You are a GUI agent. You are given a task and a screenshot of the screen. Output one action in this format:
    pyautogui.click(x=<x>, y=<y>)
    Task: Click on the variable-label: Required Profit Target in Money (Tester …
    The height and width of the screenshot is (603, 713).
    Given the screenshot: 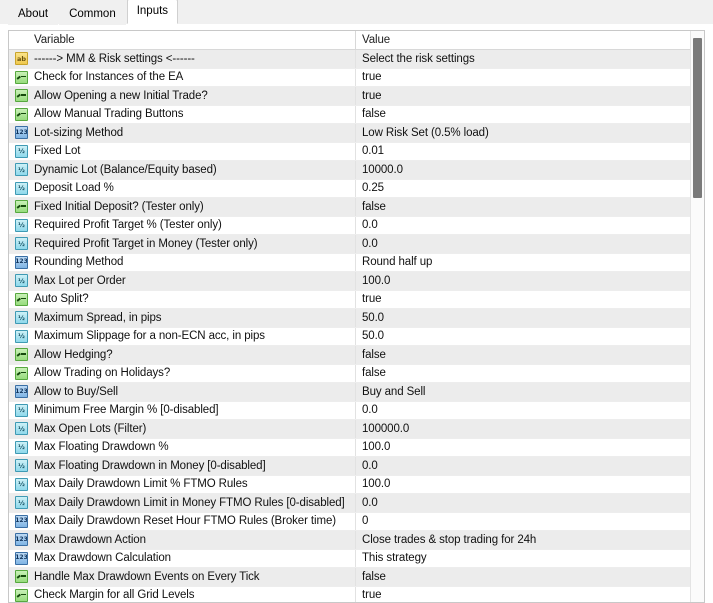 What is the action you would take?
    pyautogui.click(x=146, y=243)
    